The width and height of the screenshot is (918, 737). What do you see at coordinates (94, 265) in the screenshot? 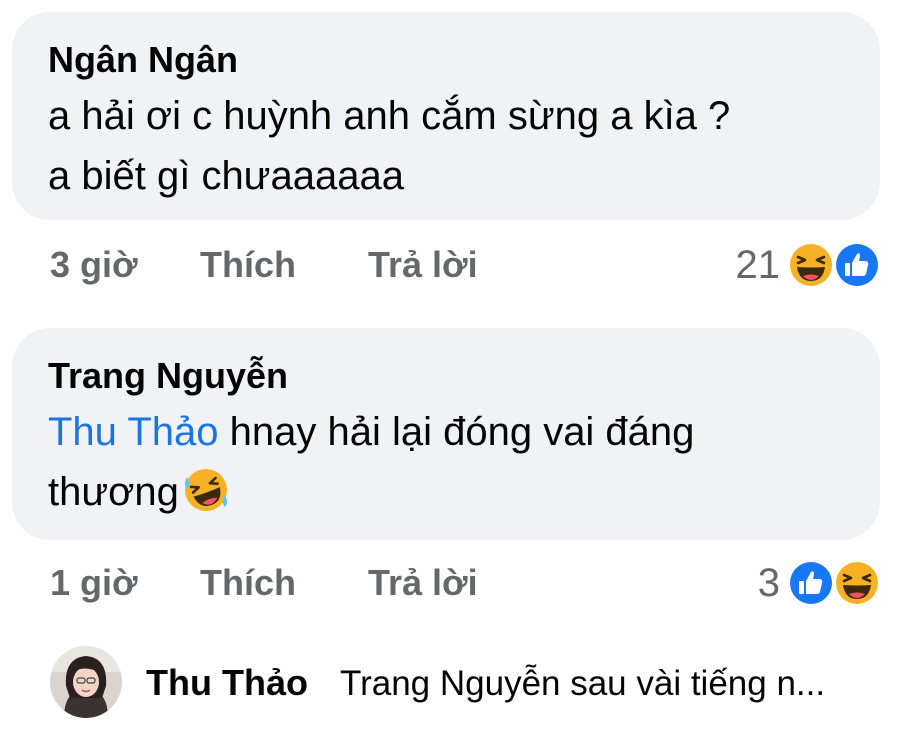
I see `comment-time: 3 giờ` at bounding box center [94, 265].